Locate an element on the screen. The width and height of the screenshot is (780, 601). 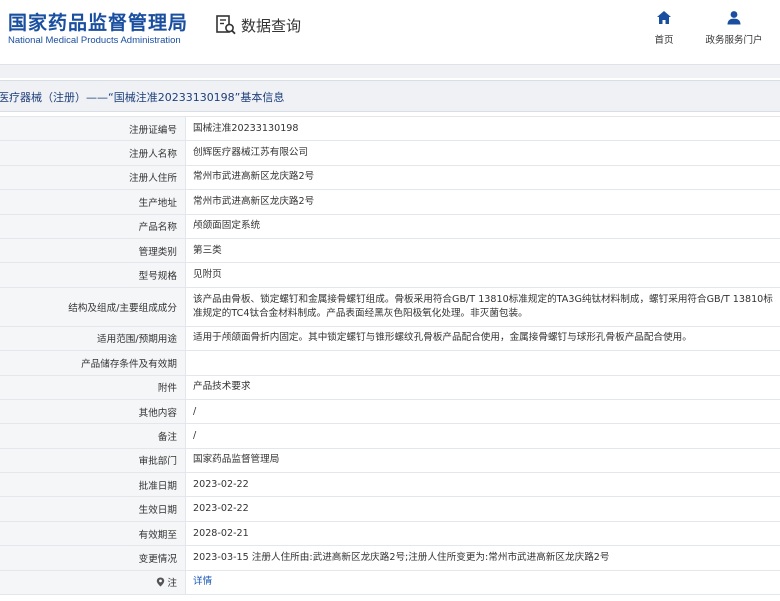
row-label: 产品名称 is located at coordinates (93, 226).